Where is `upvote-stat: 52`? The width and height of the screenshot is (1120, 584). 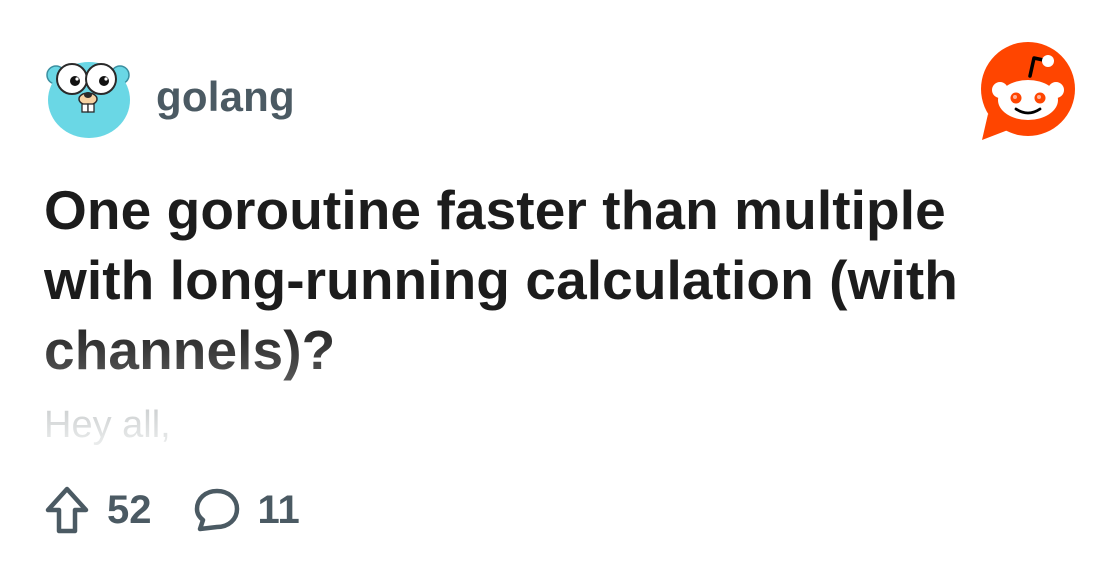 upvote-stat: 52 is located at coordinates (98, 510).